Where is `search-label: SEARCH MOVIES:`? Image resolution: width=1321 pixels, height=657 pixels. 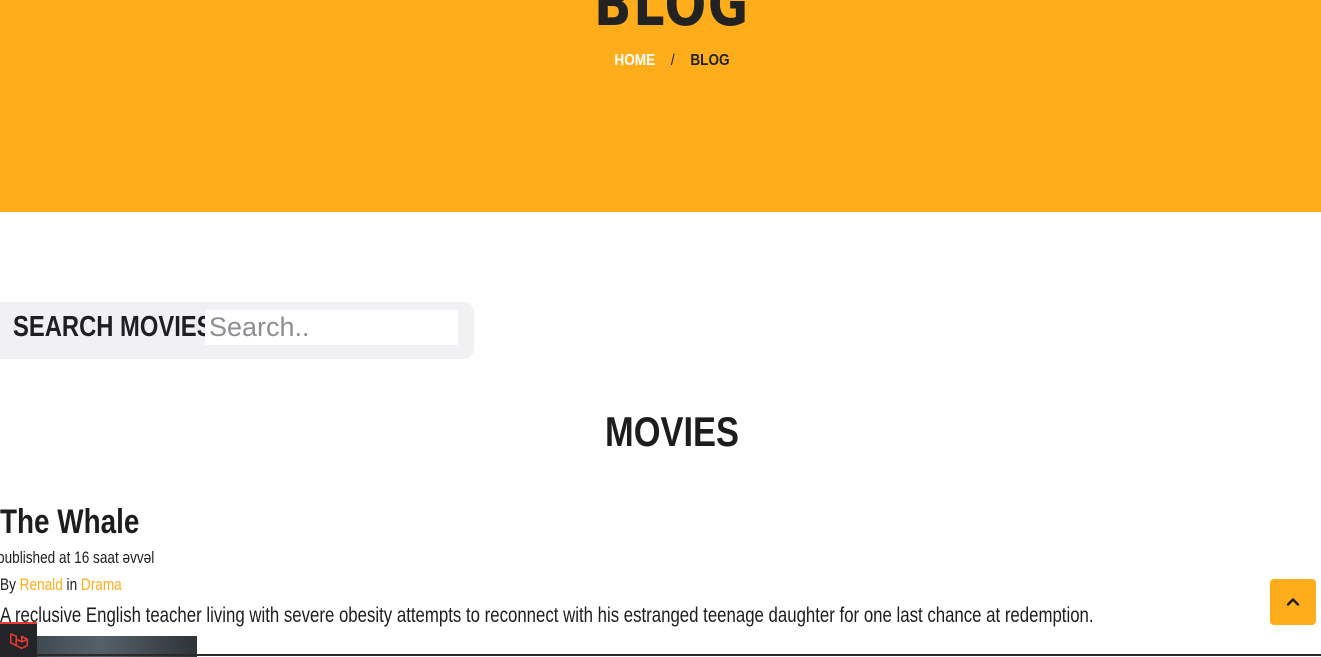
search-label: SEARCH MOVIES: is located at coordinates (117, 327).